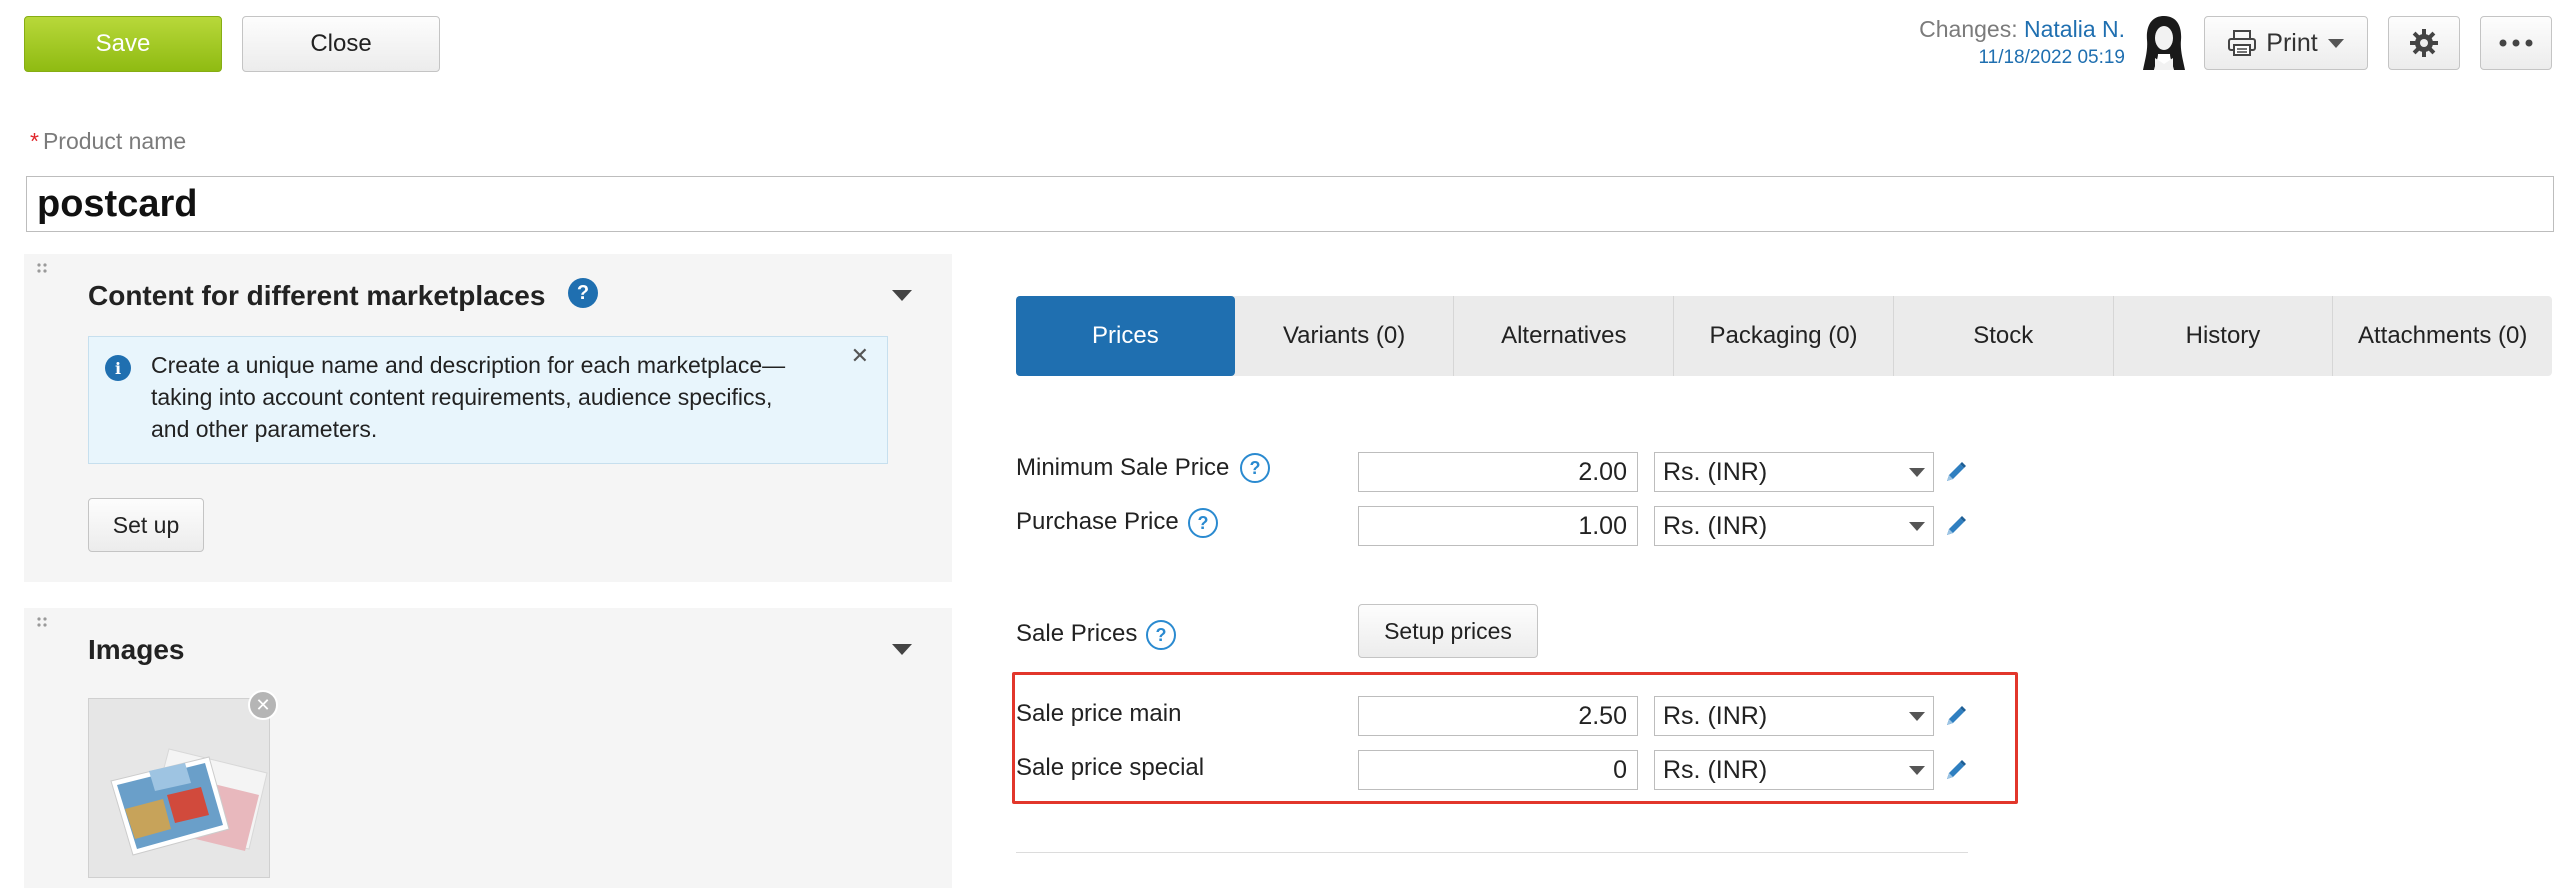 This screenshot has height=888, width=2562. What do you see at coordinates (1125, 336) in the screenshot?
I see `tab-prices: Prices` at bounding box center [1125, 336].